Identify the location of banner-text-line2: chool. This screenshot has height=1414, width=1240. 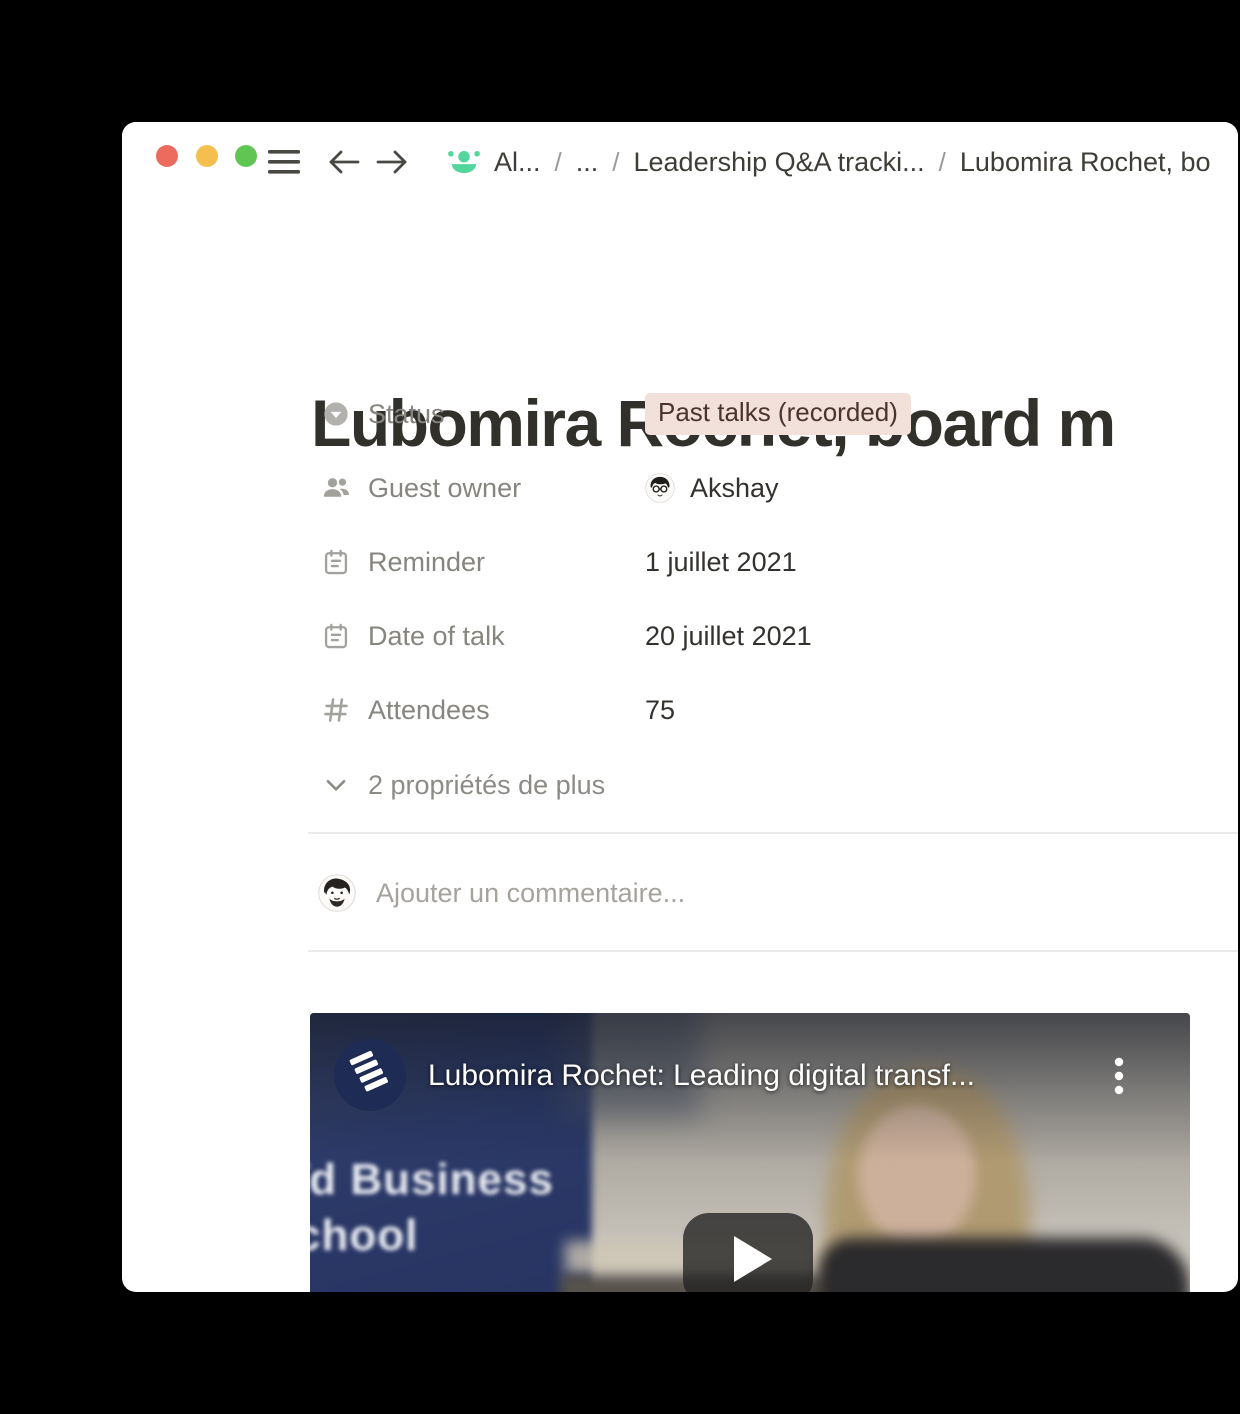
(364, 1235).